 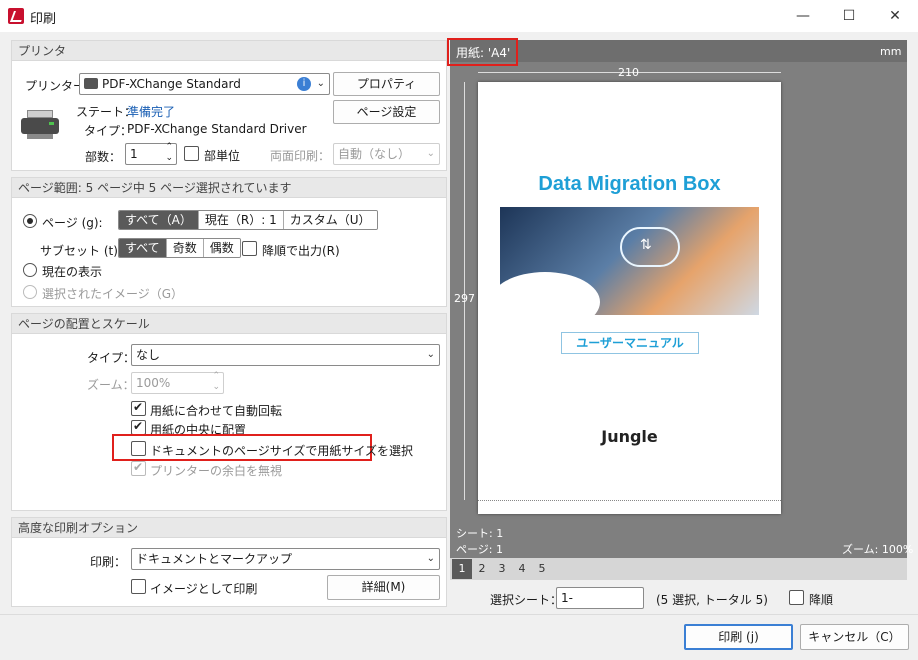 I want to click on subset-even-option: 偶数, so click(x=221, y=248).